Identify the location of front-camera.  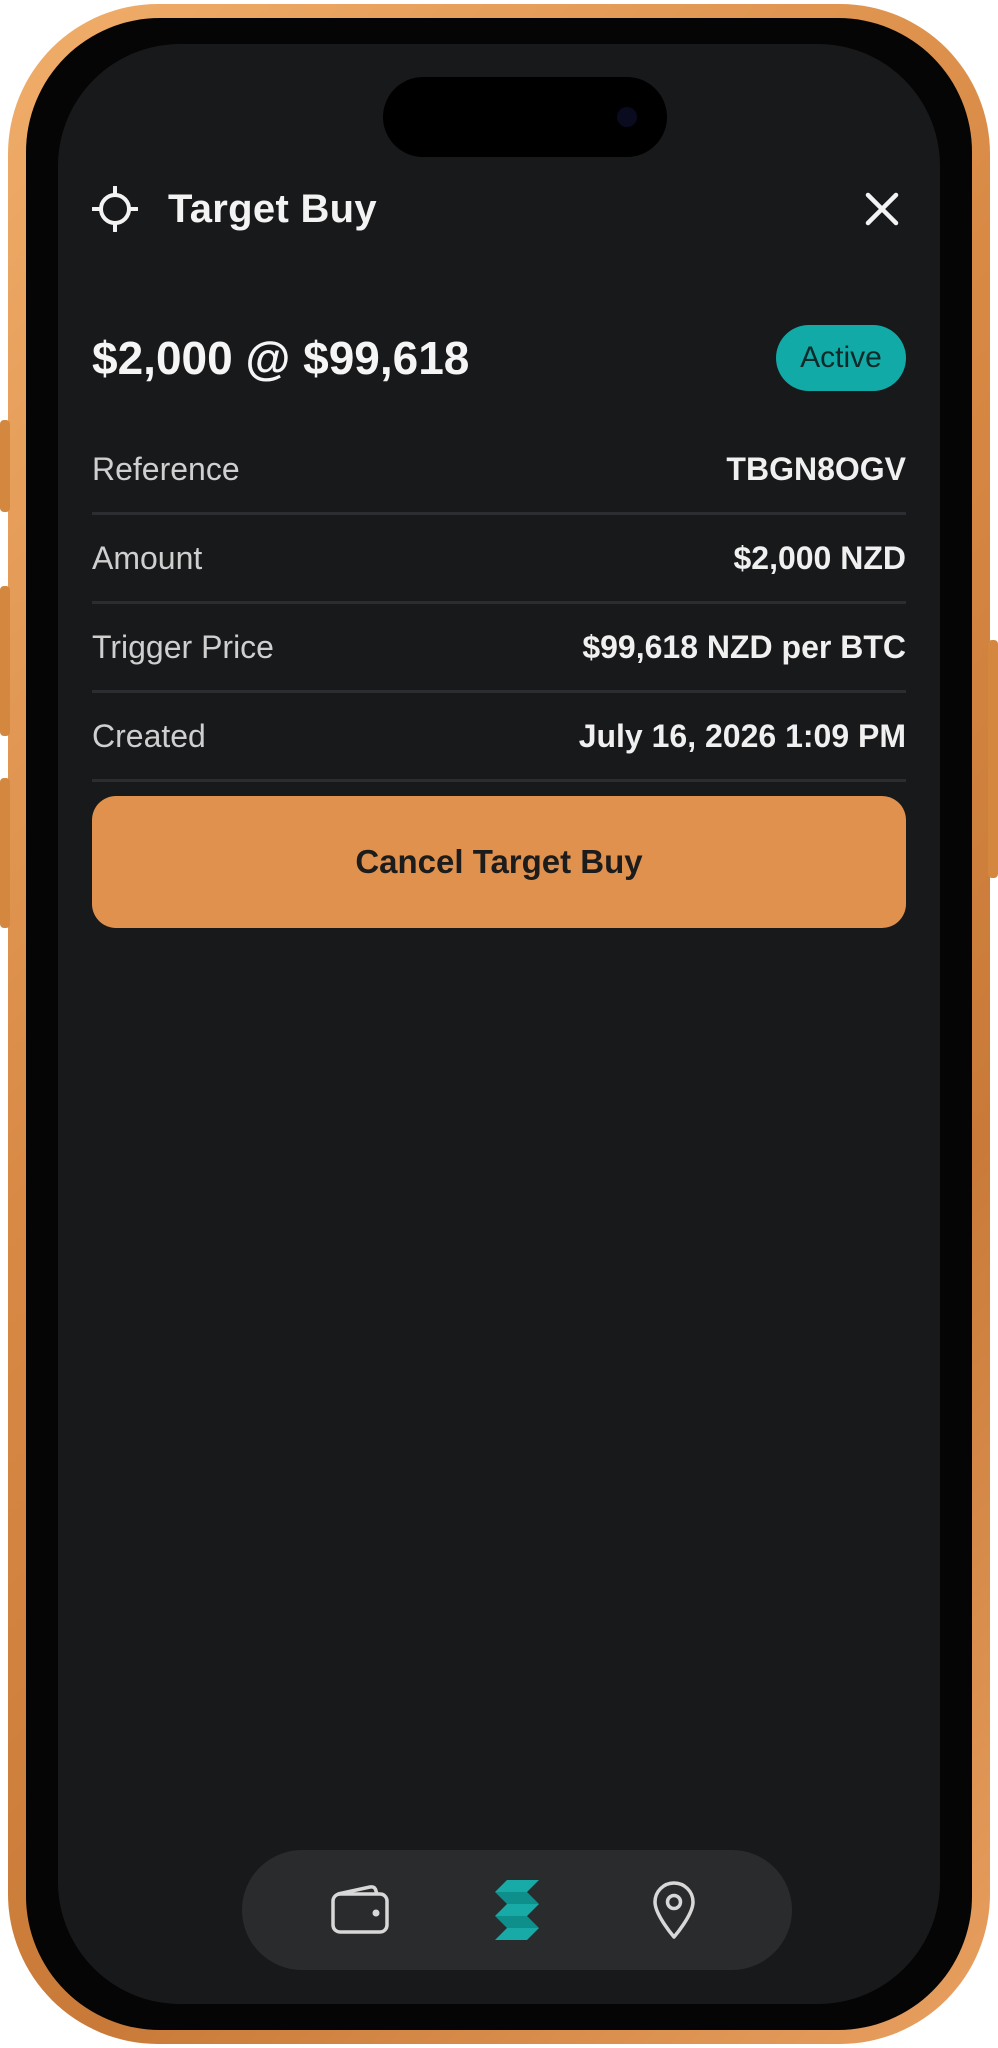
(627, 117).